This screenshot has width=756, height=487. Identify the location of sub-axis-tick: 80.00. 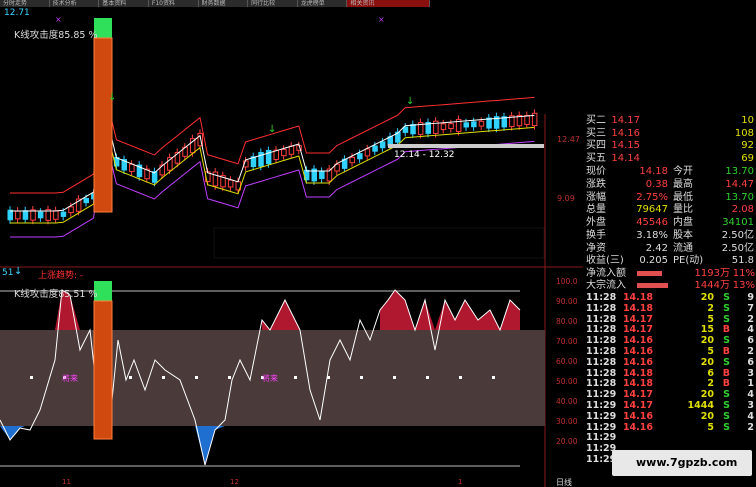
(567, 321).